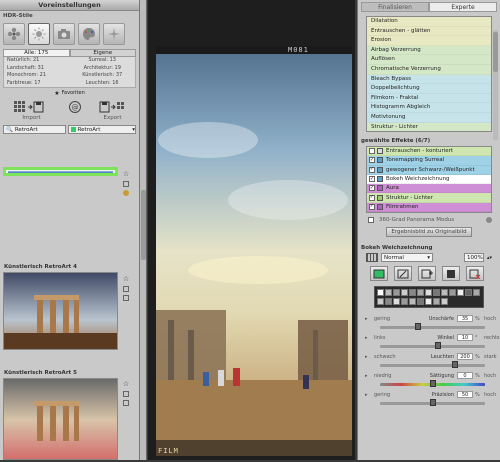  Describe the element at coordinates (429, 198) in the screenshot. I see `selected-effect-5: ✓ Struktur - Lichter` at that location.